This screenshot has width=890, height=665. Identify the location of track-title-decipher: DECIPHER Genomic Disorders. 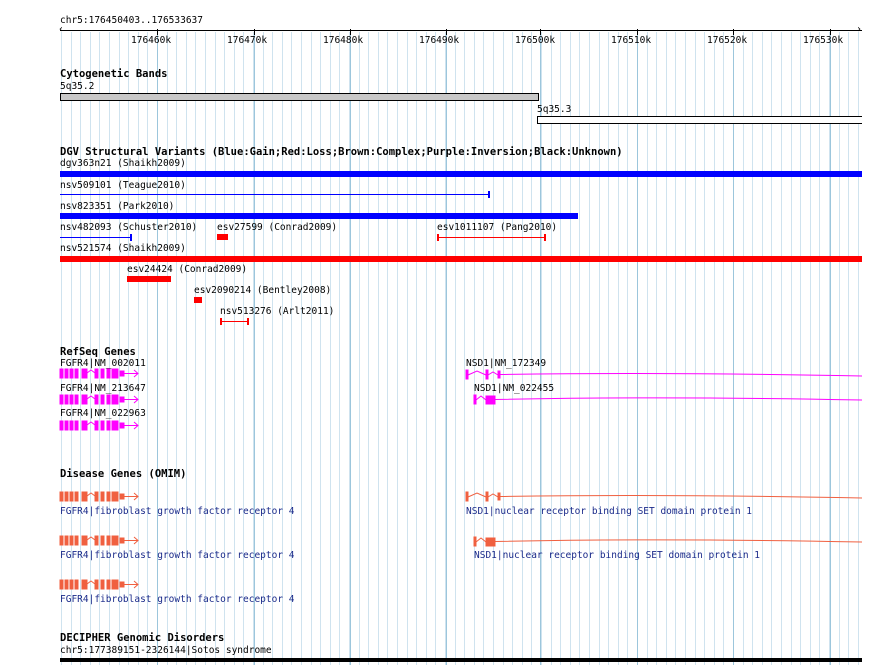
(142, 638).